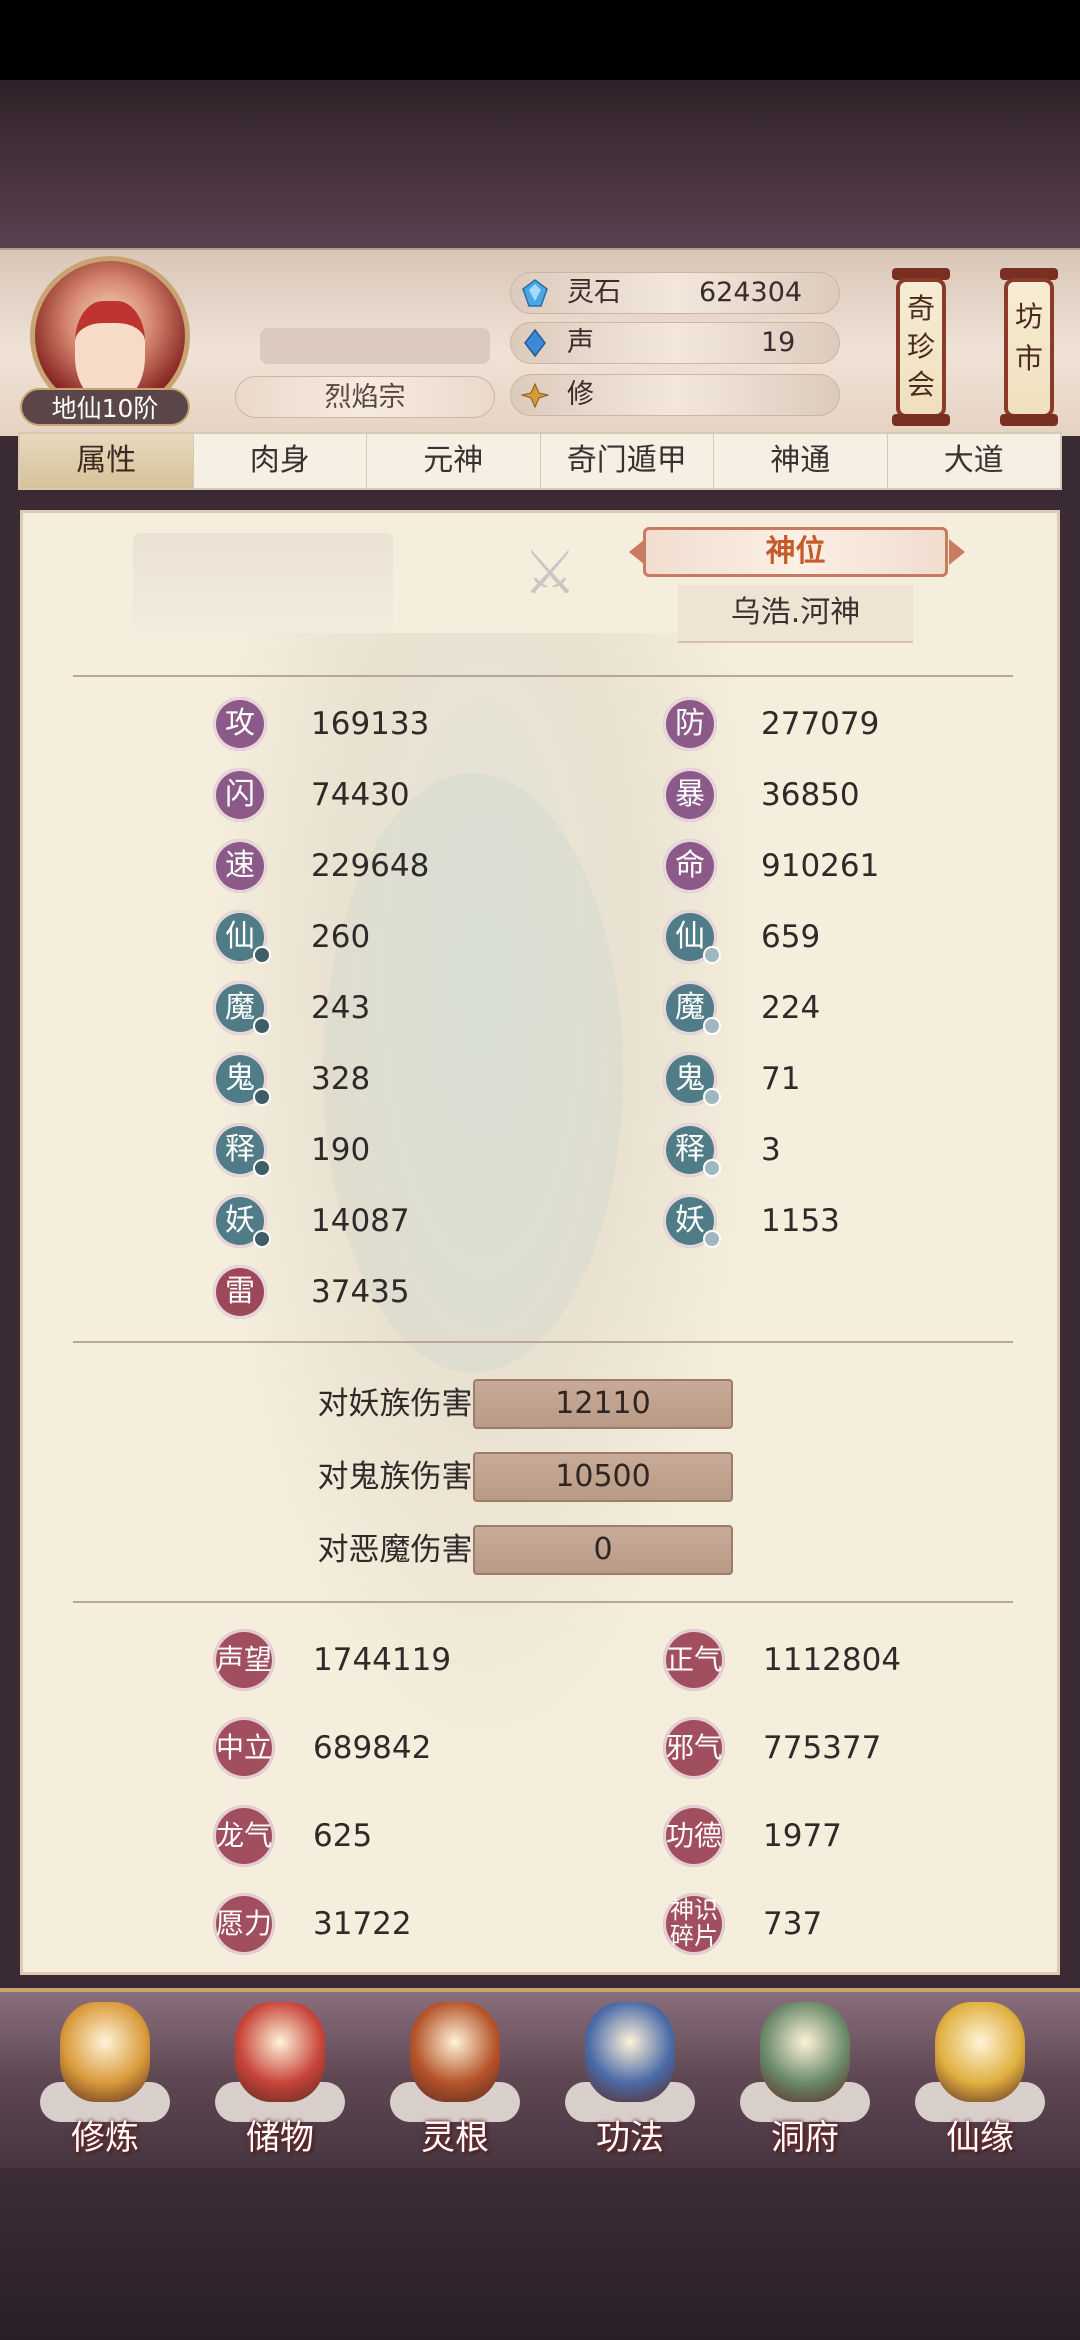  Describe the element at coordinates (400, 1550) in the screenshot. I see `damage-label: 对恶魔伤害:` at that location.